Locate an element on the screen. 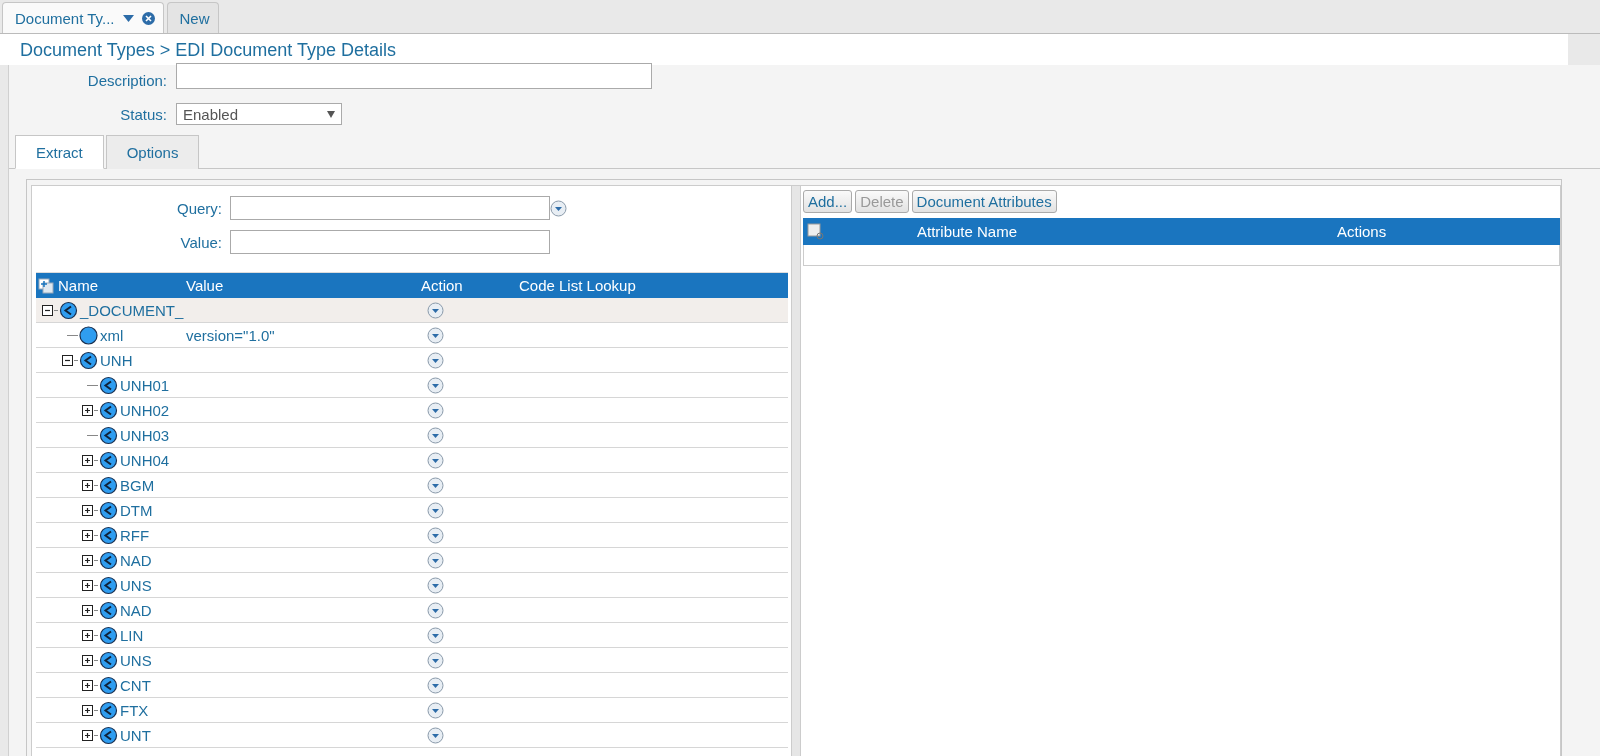 This screenshot has width=1600, height=756. node-name: FTX is located at coordinates (134, 710).